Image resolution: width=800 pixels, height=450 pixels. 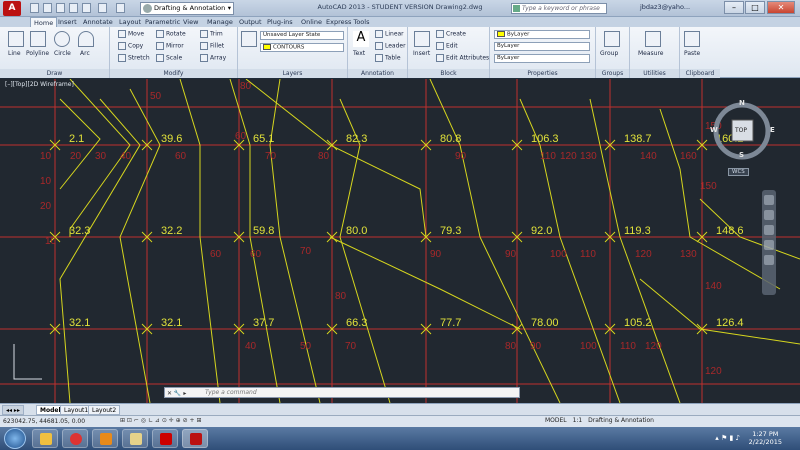 I want to click on color-dropdown: ByLayer, so click(x=542, y=34).